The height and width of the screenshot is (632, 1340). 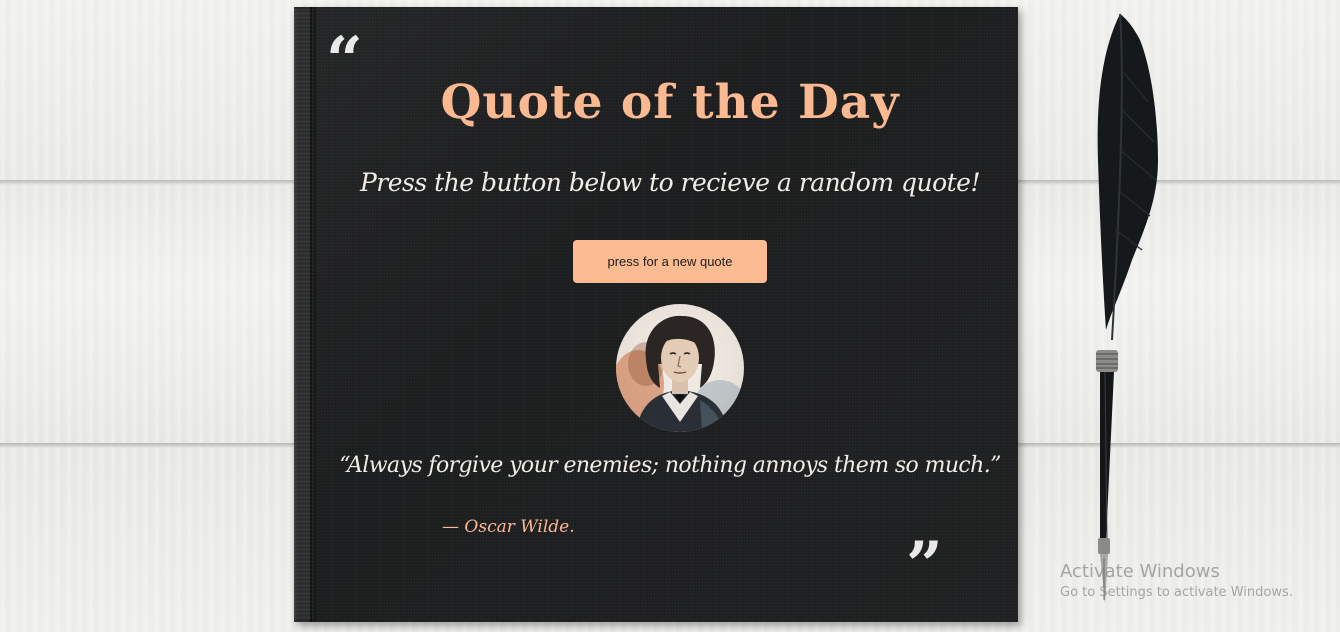 I want to click on close-quote-icon: ”, so click(x=924, y=565).